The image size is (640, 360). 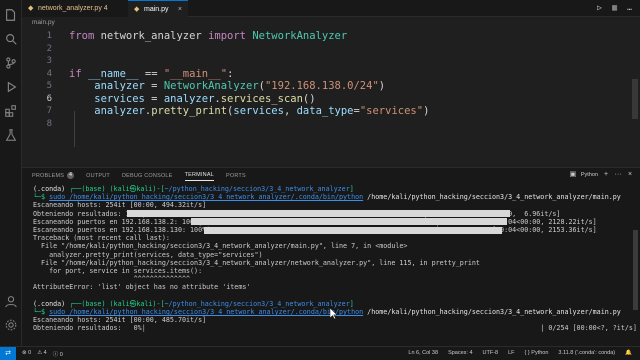 What do you see at coordinates (423, 353) in the screenshot?
I see `cursor-position: Ln 6, Col 38` at bounding box center [423, 353].